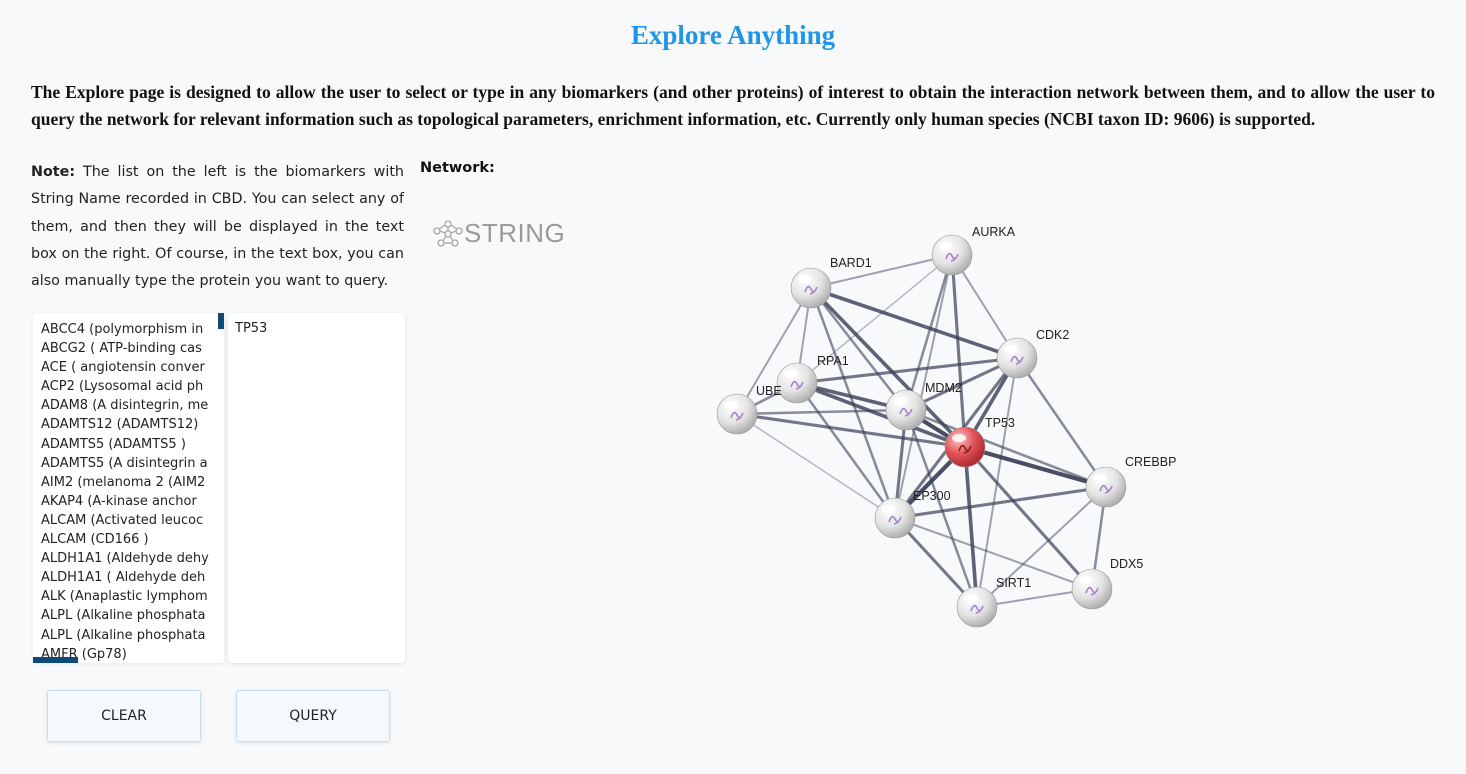 The width and height of the screenshot is (1466, 774). Describe the element at coordinates (831, 282) in the screenshot. I see `network-node-bard1: BARD1` at that location.